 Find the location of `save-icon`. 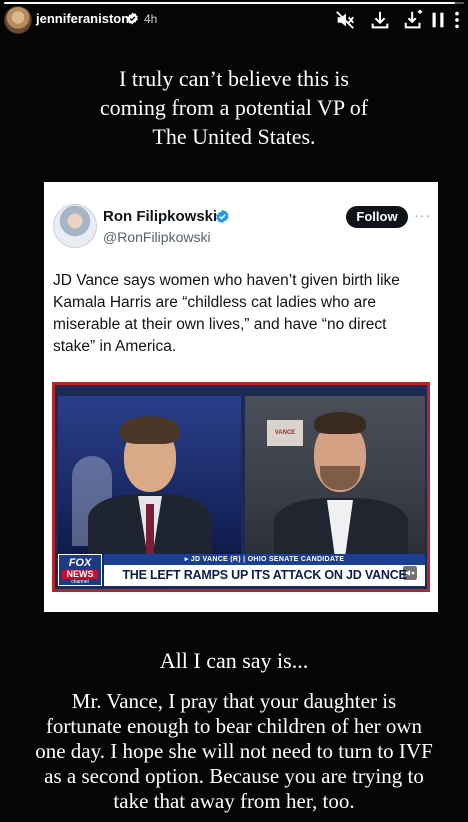

save-icon is located at coordinates (414, 20).